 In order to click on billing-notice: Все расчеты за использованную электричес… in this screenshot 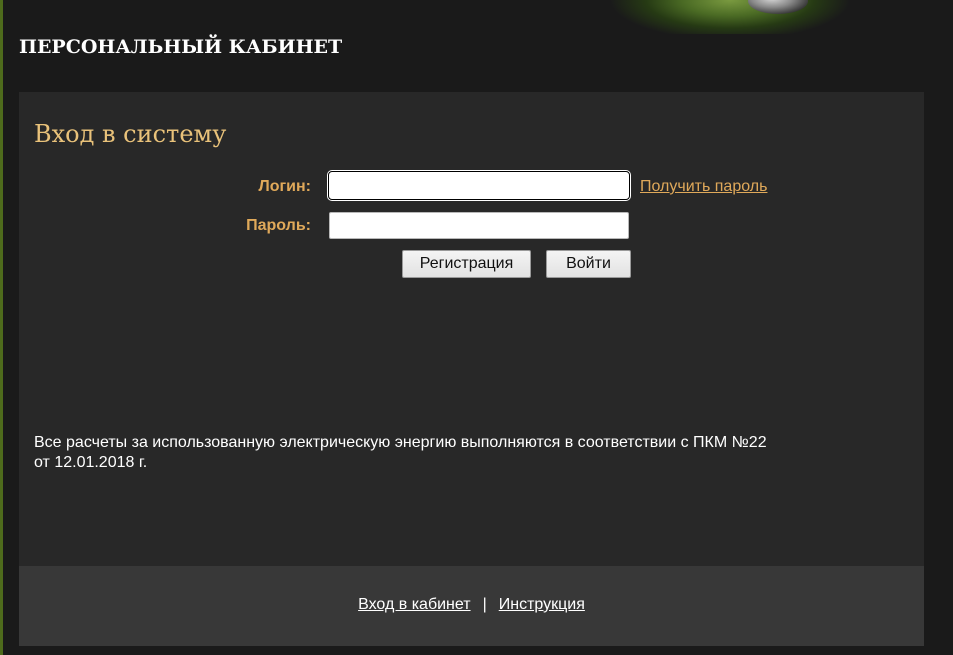, I will do `click(464, 453)`.